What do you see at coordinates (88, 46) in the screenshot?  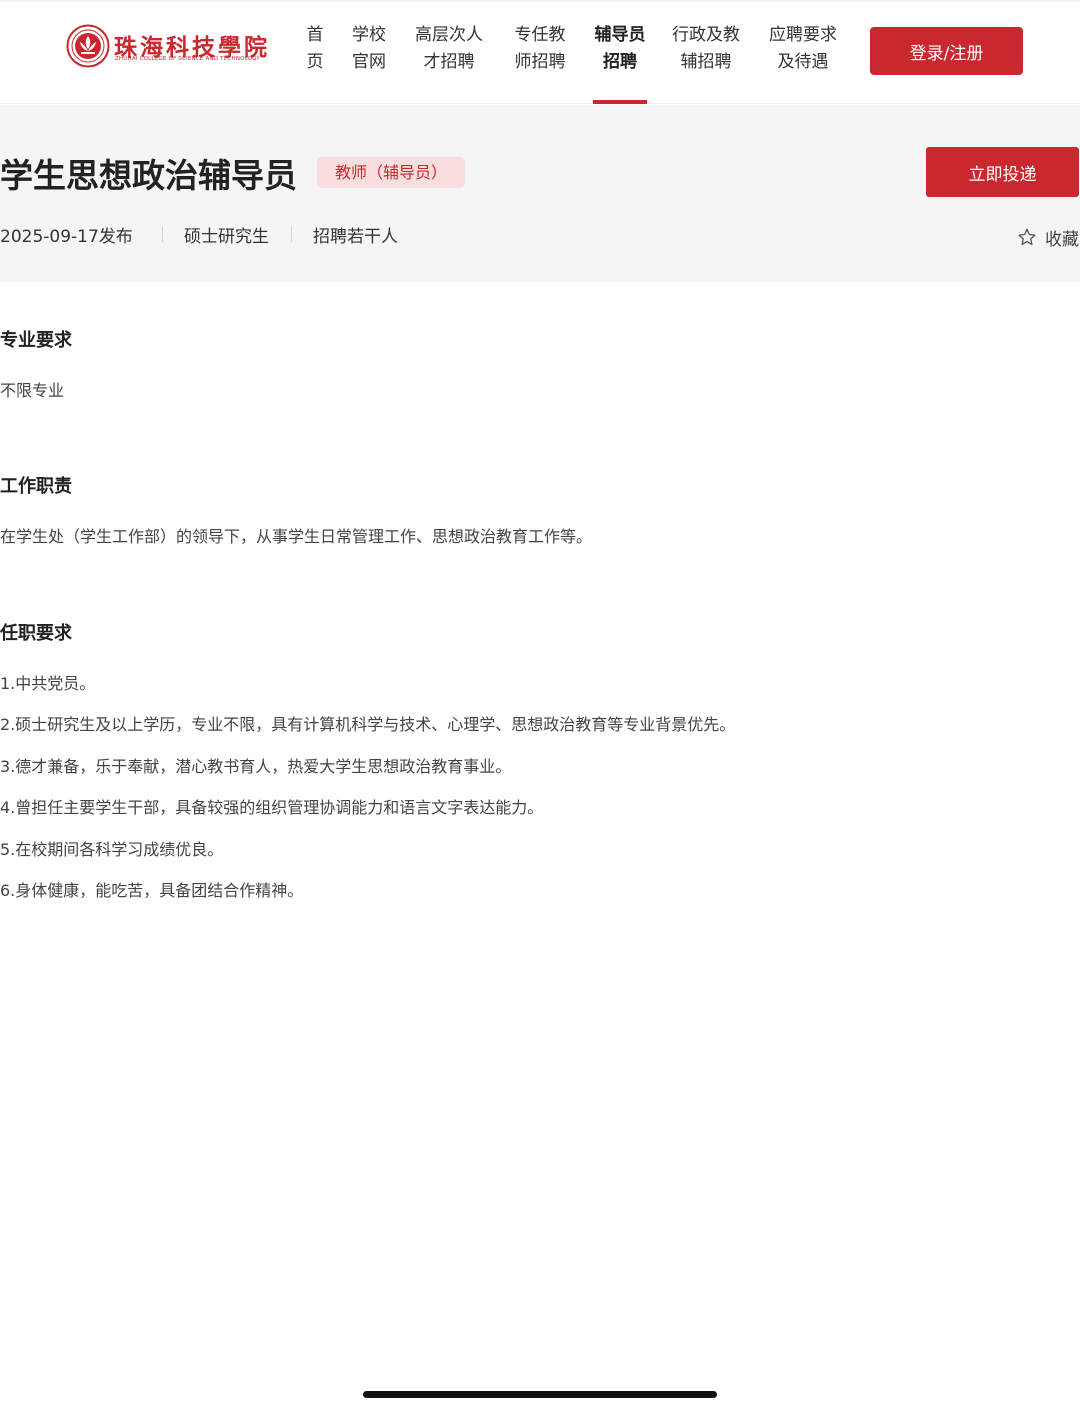 I see `lotus-seal-icon` at bounding box center [88, 46].